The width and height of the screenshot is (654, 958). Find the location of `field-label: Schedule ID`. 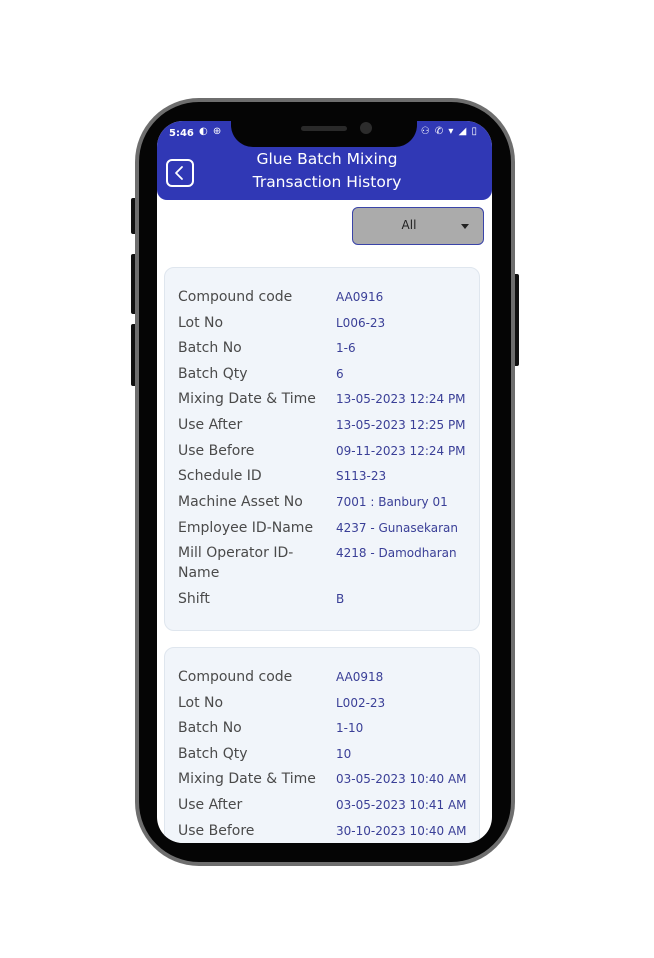

field-label: Schedule ID is located at coordinates (220, 476).